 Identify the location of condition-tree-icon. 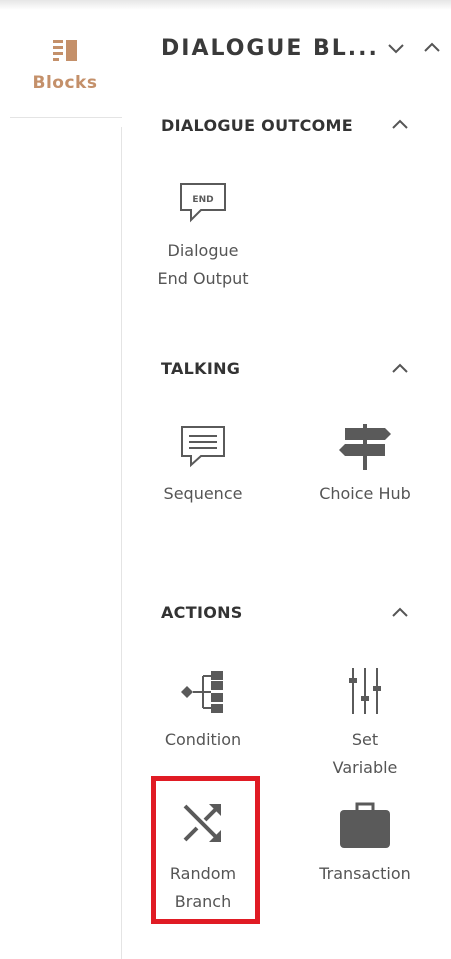
(202, 692).